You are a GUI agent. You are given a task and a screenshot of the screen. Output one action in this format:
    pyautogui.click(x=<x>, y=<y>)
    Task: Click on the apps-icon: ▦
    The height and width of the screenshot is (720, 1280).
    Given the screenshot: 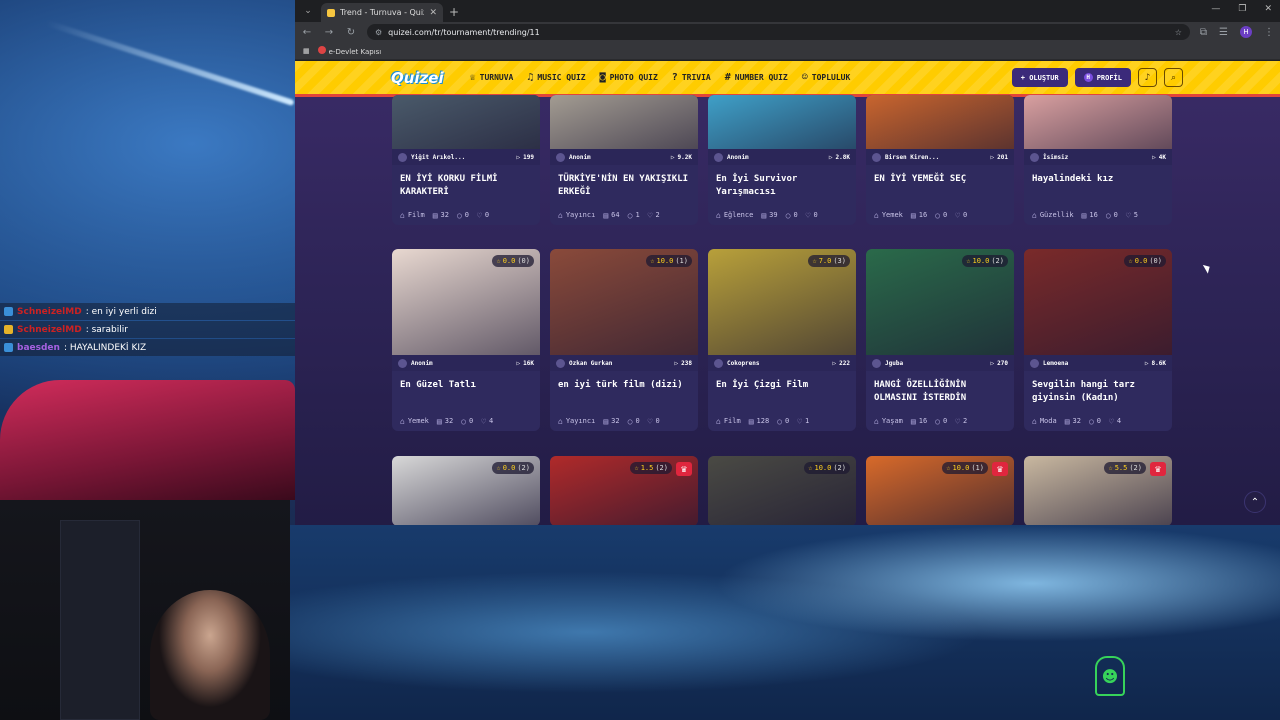 What is the action you would take?
    pyautogui.click(x=306, y=51)
    